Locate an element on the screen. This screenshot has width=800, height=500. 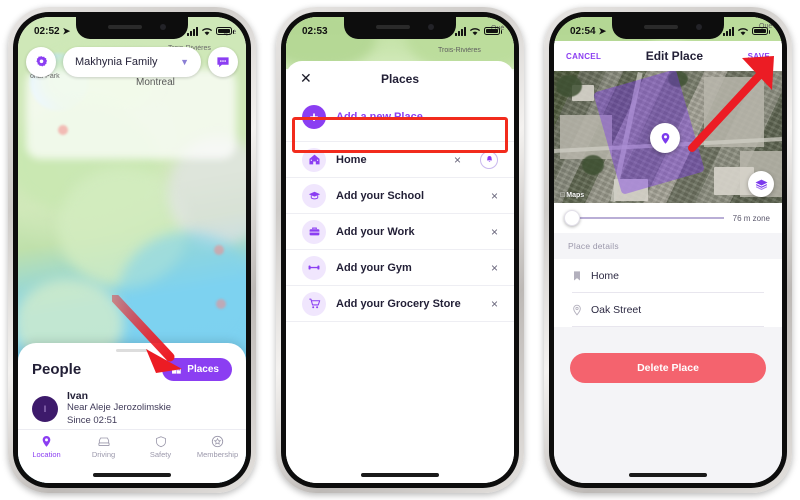
bottom-tab-bar: Location Driving Safety Membership is located at coordinates (132, 449).